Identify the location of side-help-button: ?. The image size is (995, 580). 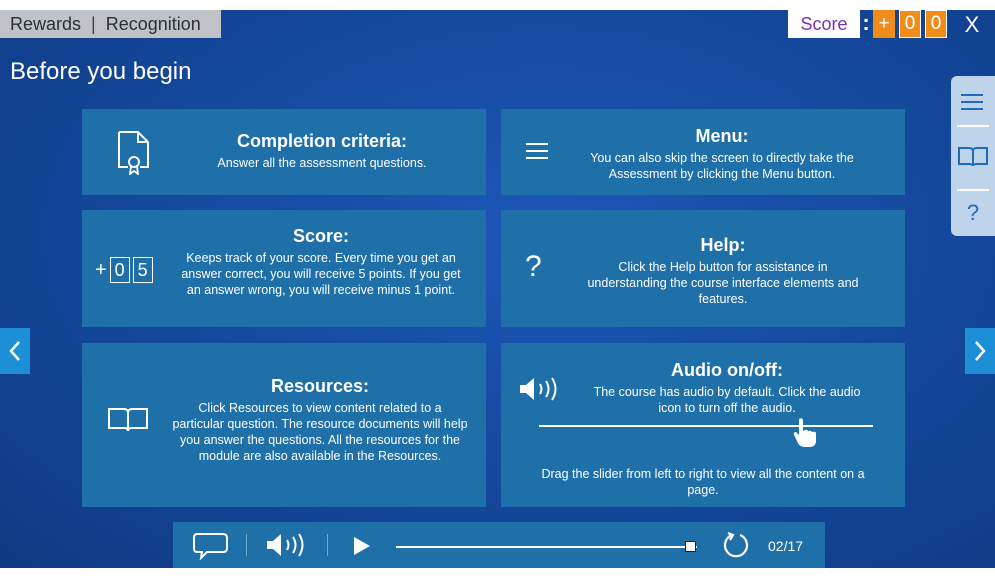
(973, 213).